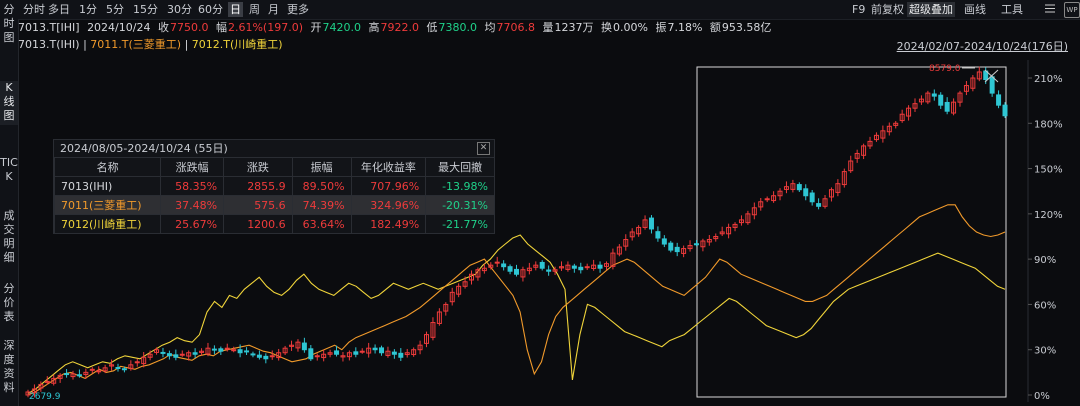 The width and height of the screenshot is (1080, 406). I want to click on period-2: 1分, so click(88, 9).